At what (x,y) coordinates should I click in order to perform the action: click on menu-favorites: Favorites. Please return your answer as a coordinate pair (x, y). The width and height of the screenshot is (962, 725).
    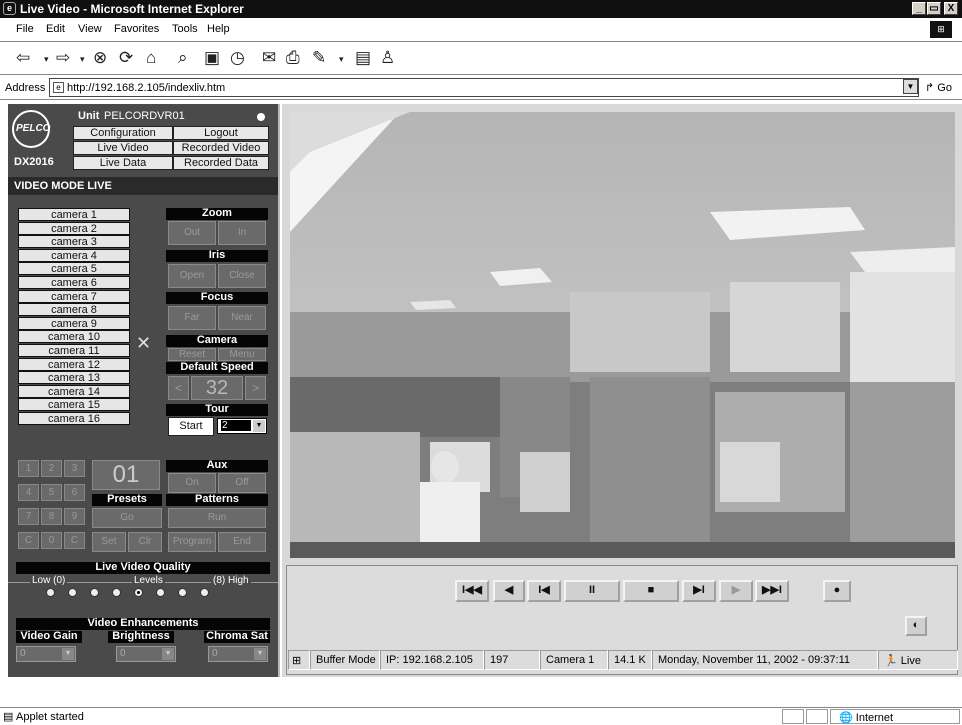
    Looking at the image, I should click on (136, 29).